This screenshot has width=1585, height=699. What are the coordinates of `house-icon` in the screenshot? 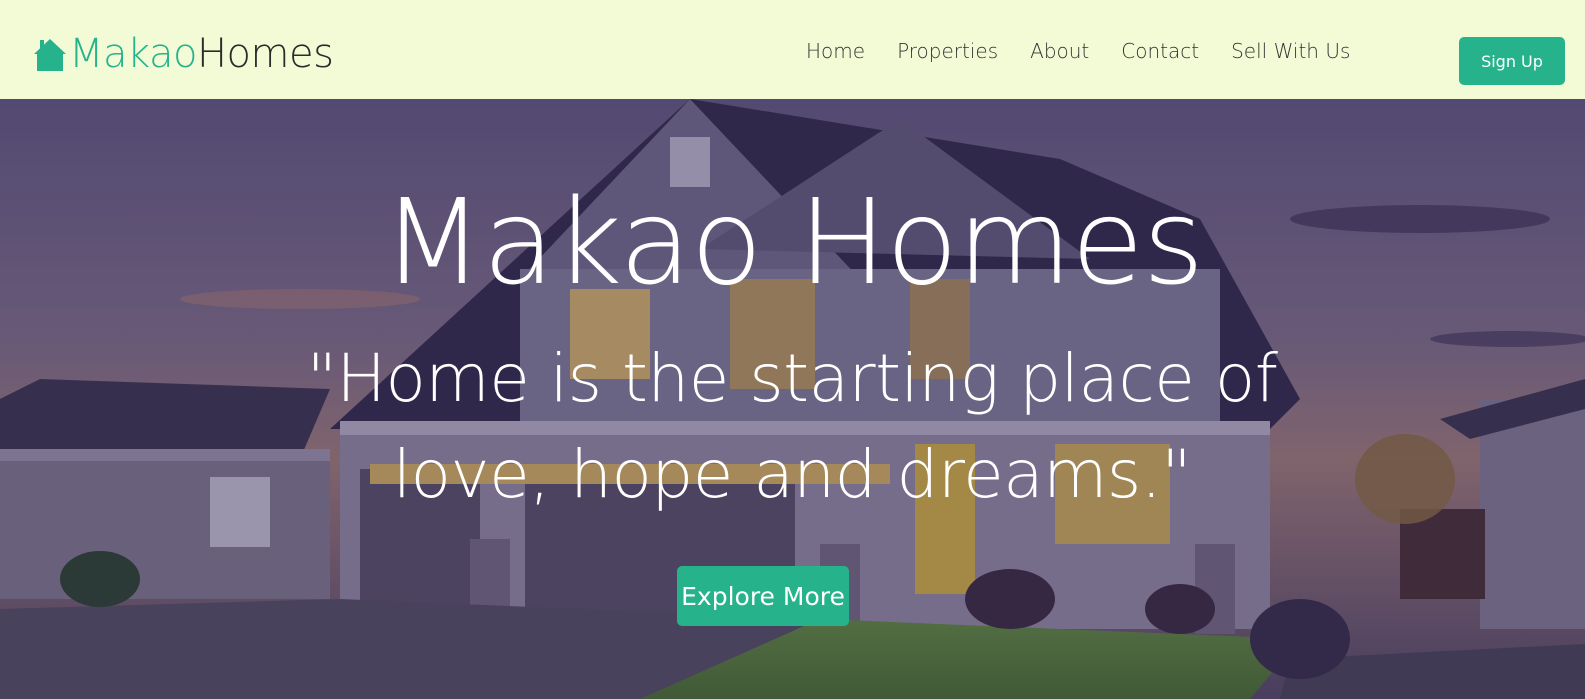 It's located at (50, 55).